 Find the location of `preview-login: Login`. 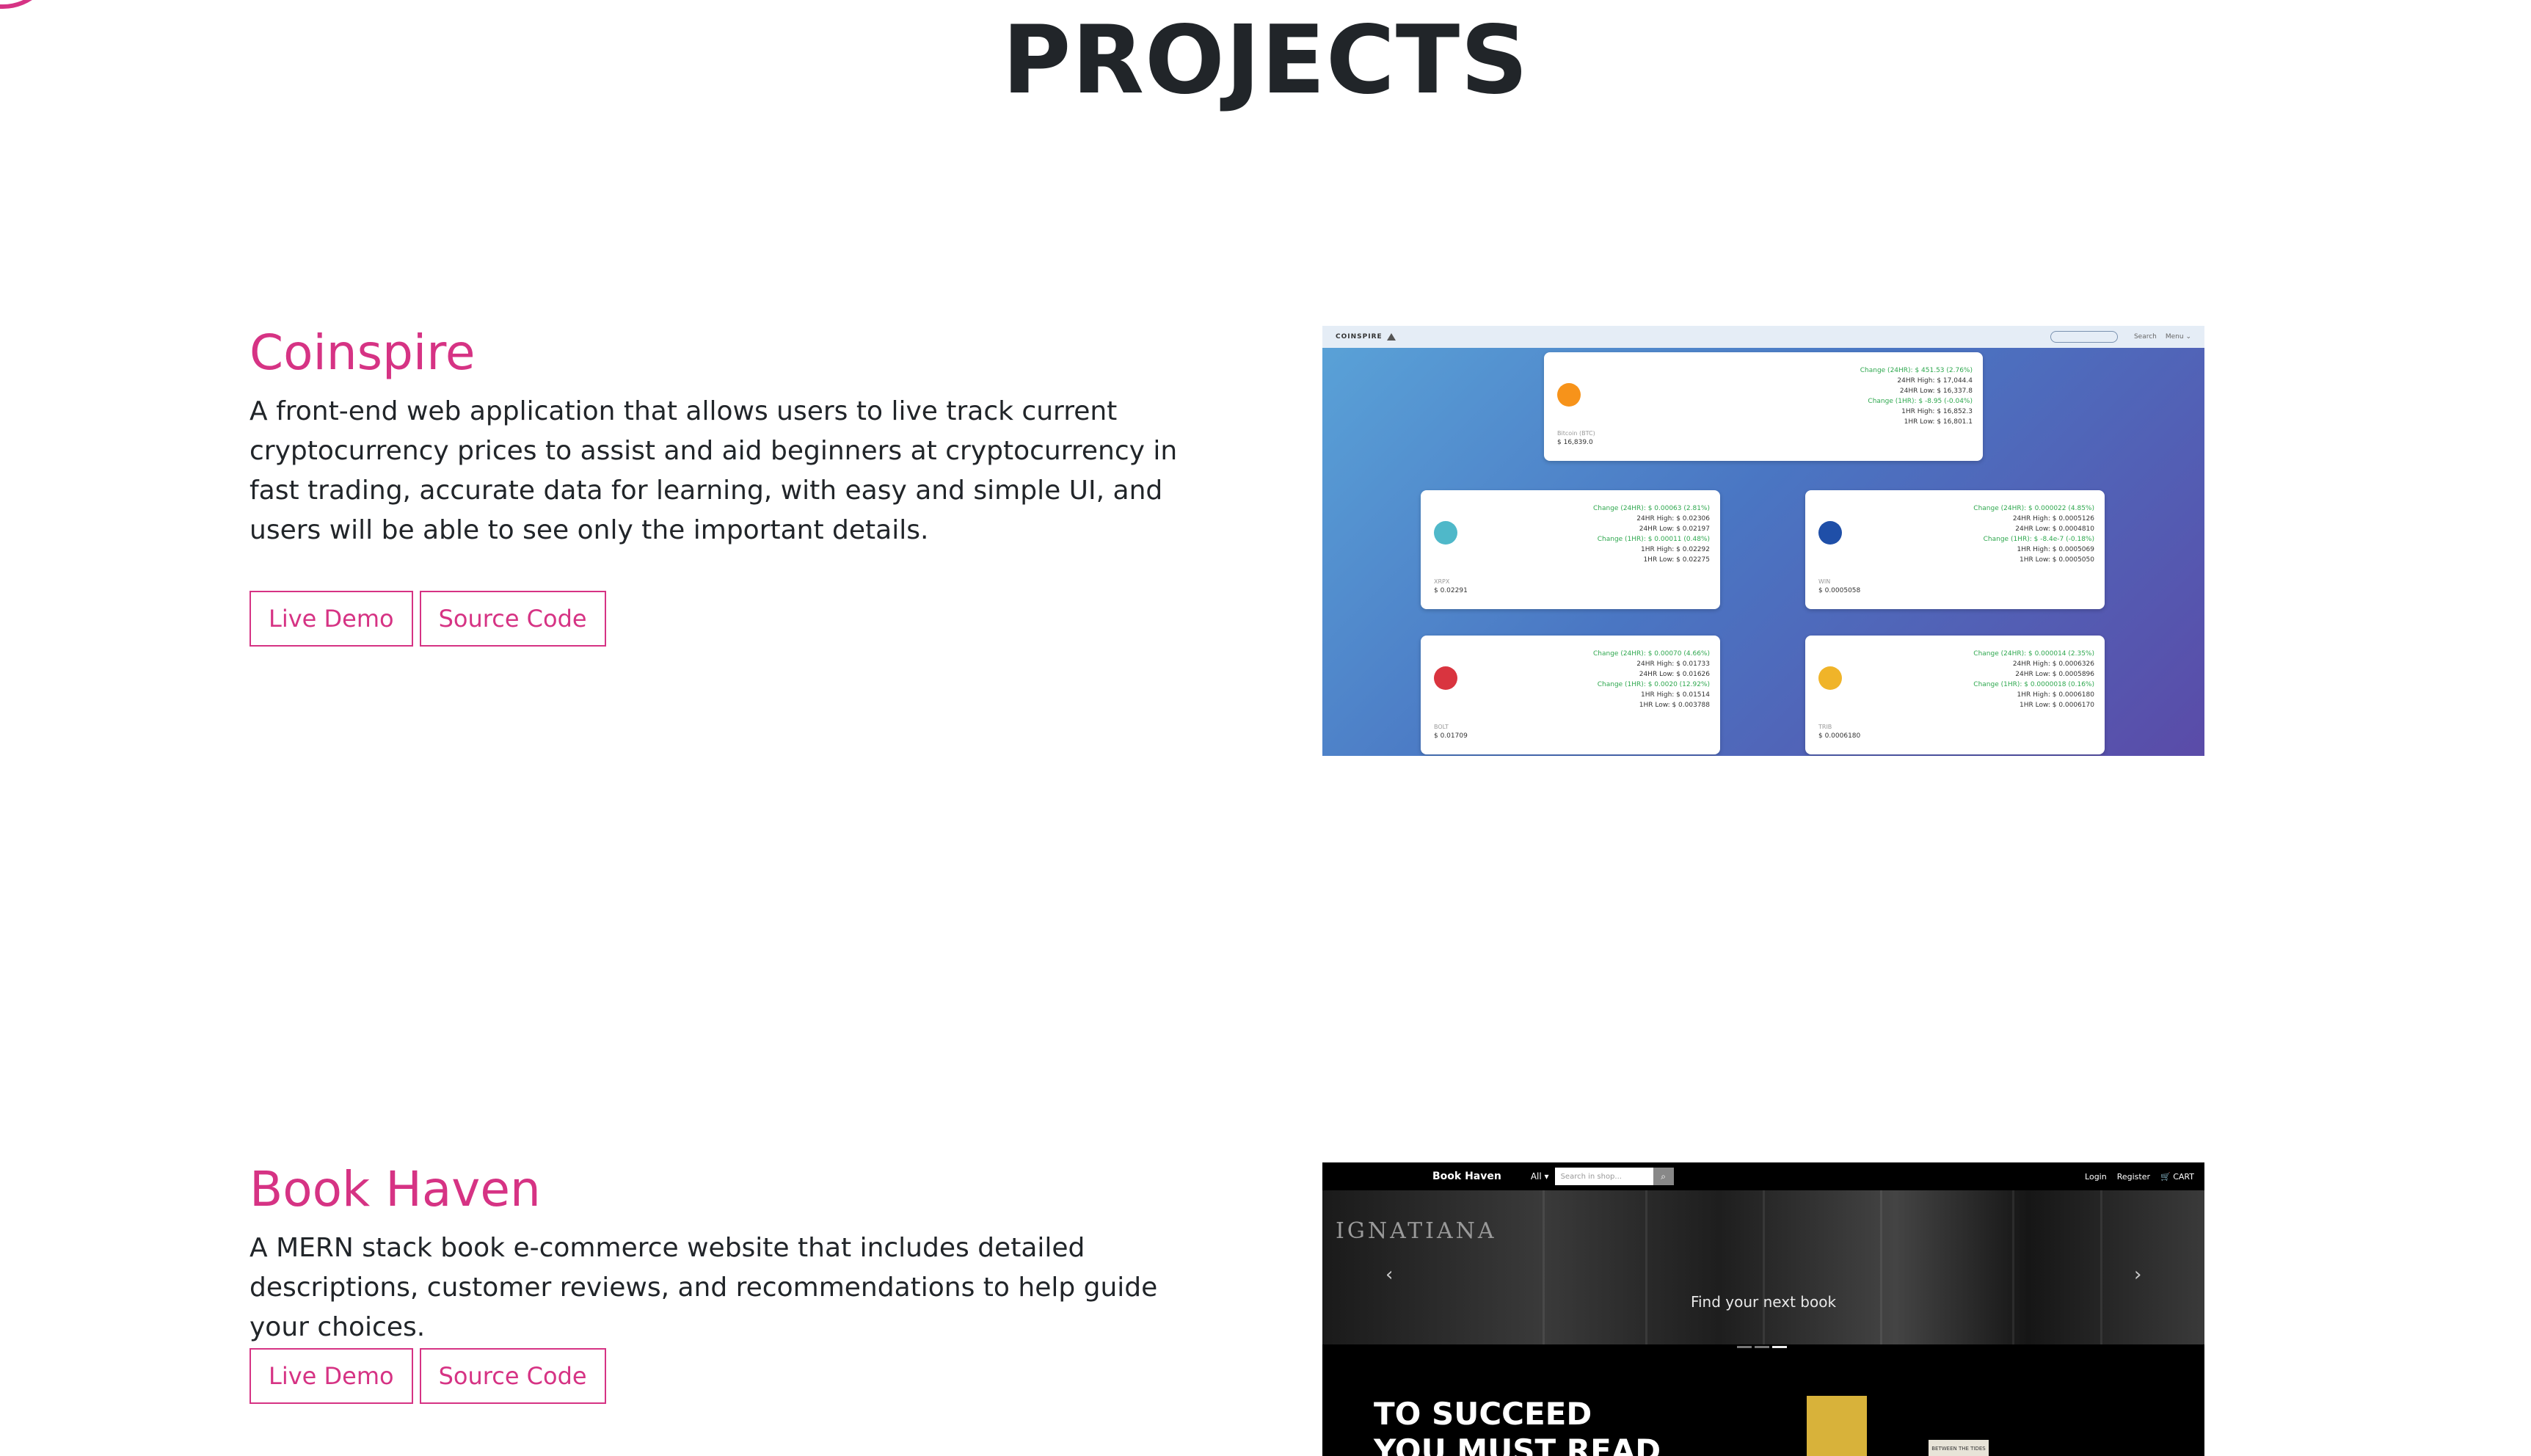

preview-login: Login is located at coordinates (2096, 1176).